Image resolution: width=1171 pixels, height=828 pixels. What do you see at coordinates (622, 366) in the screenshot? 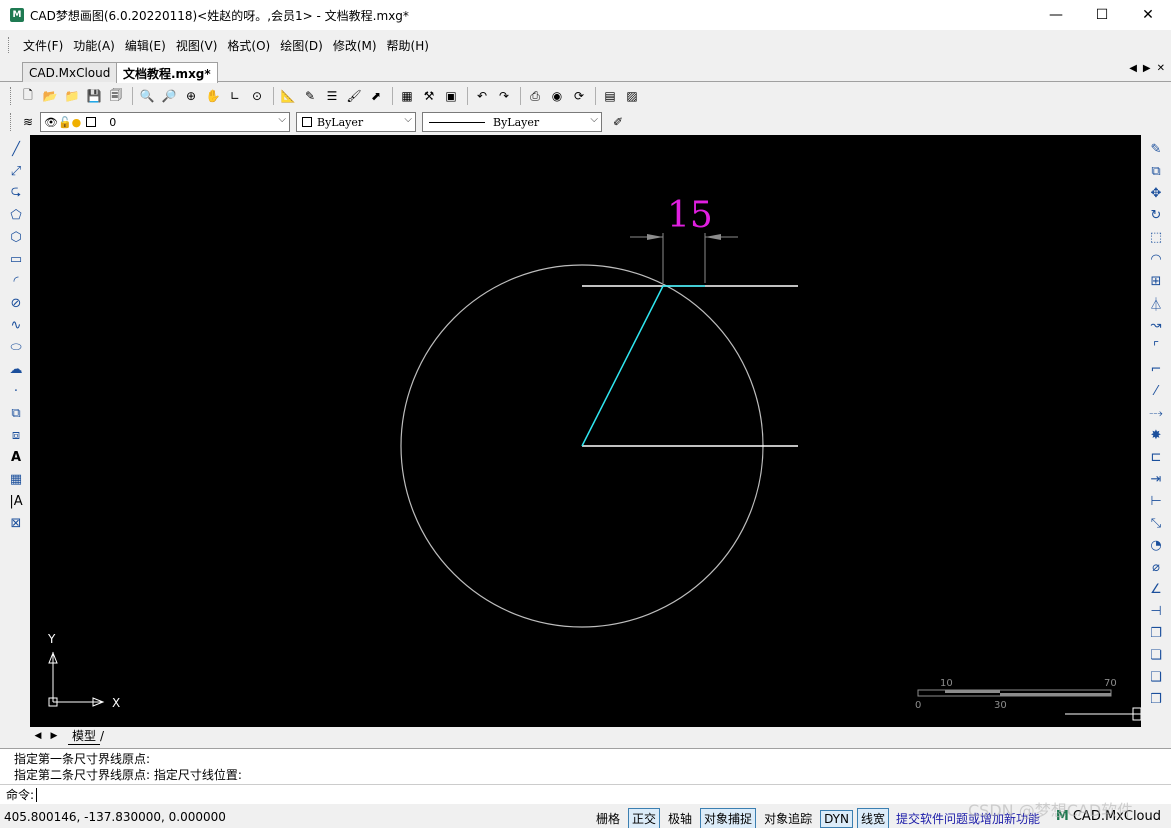
I see `cyan-line` at bounding box center [622, 366].